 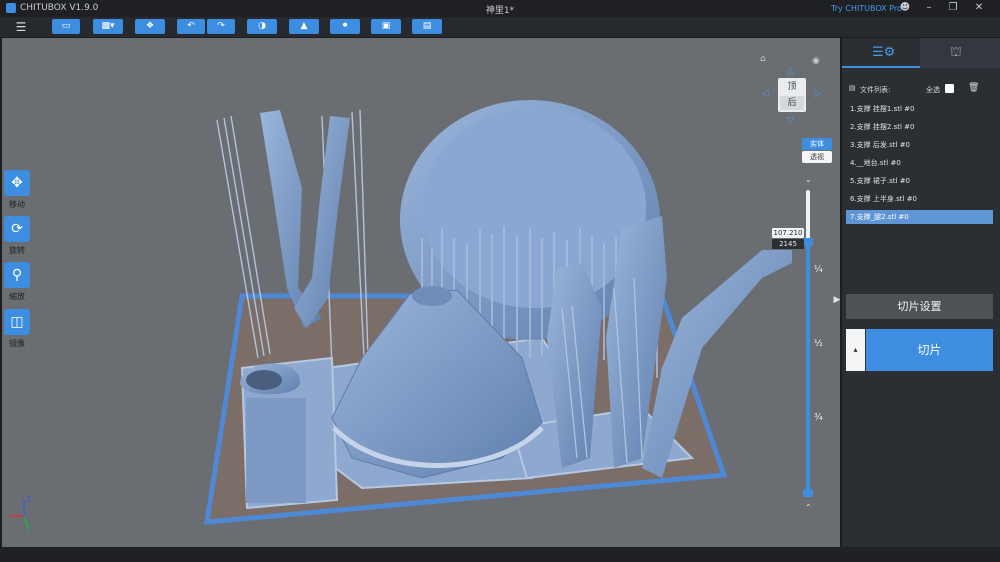 I want to click on rotate-label: 旋转, so click(x=17, y=250).